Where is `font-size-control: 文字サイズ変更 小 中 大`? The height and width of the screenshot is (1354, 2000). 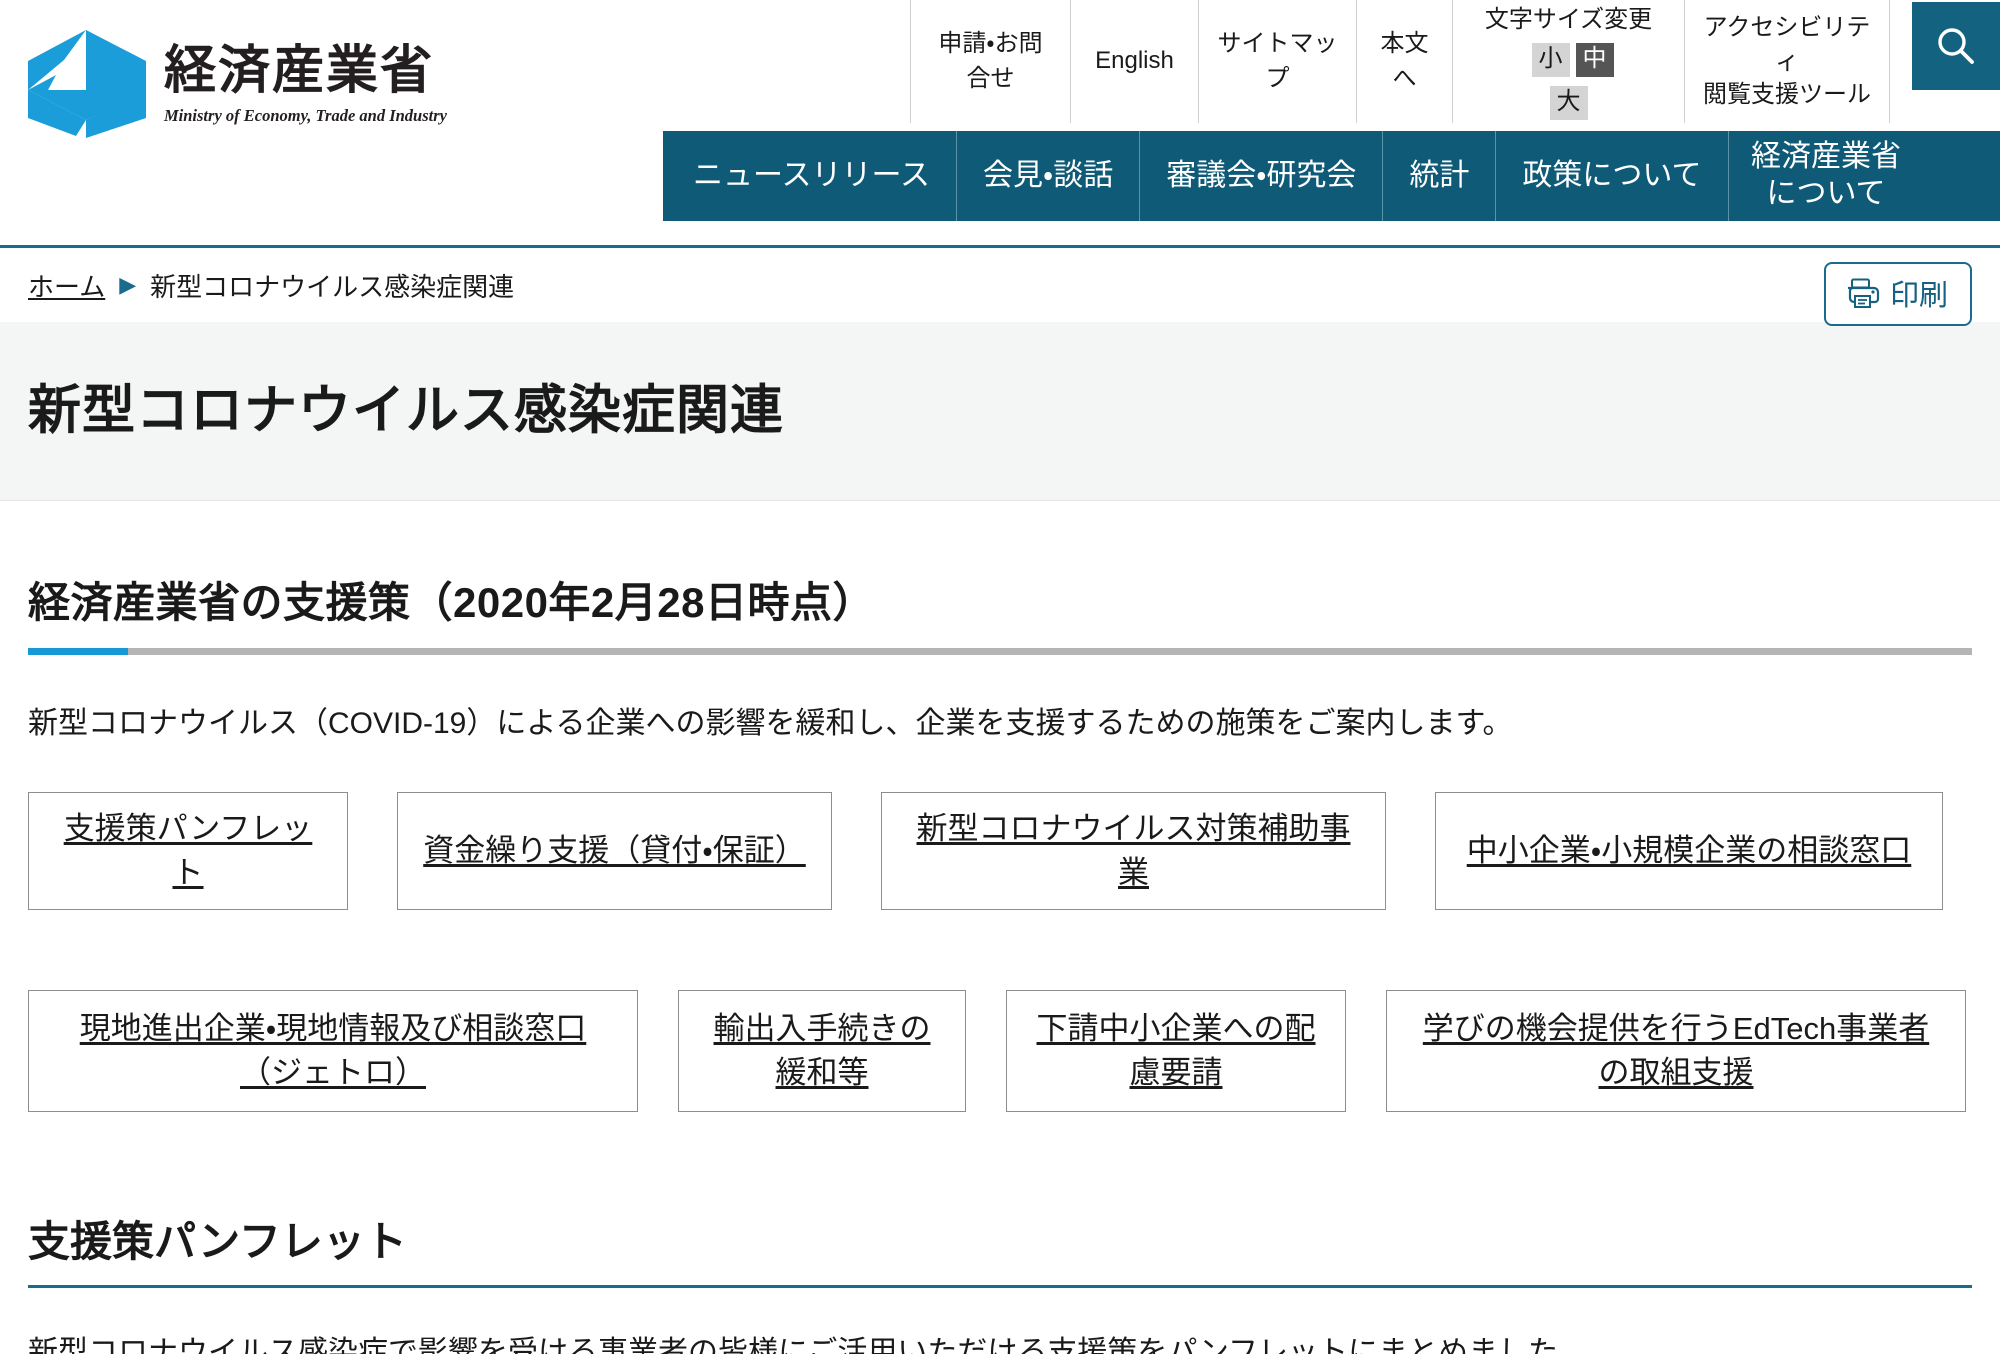 font-size-control: 文字サイズ変更 小 中 大 is located at coordinates (1568, 61).